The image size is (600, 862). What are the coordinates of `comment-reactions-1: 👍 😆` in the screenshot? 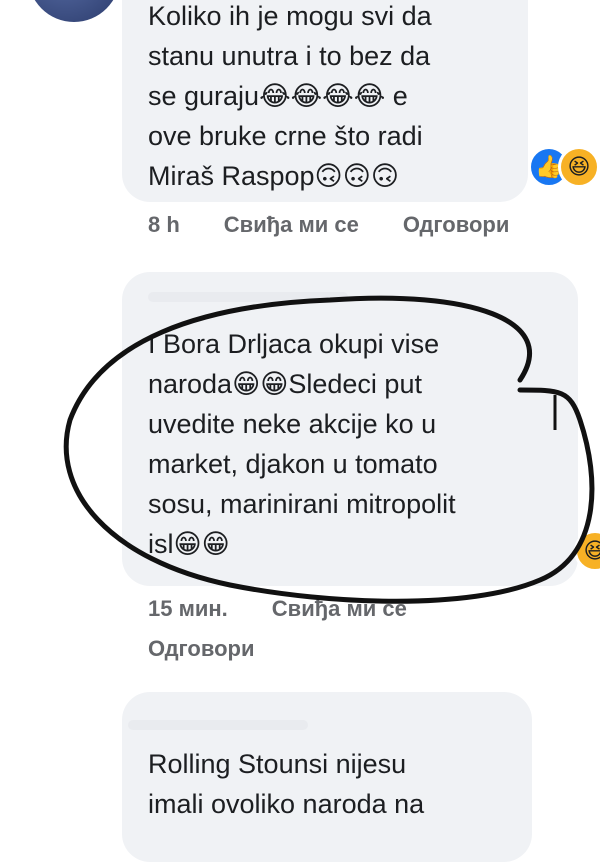 It's located at (564, 167).